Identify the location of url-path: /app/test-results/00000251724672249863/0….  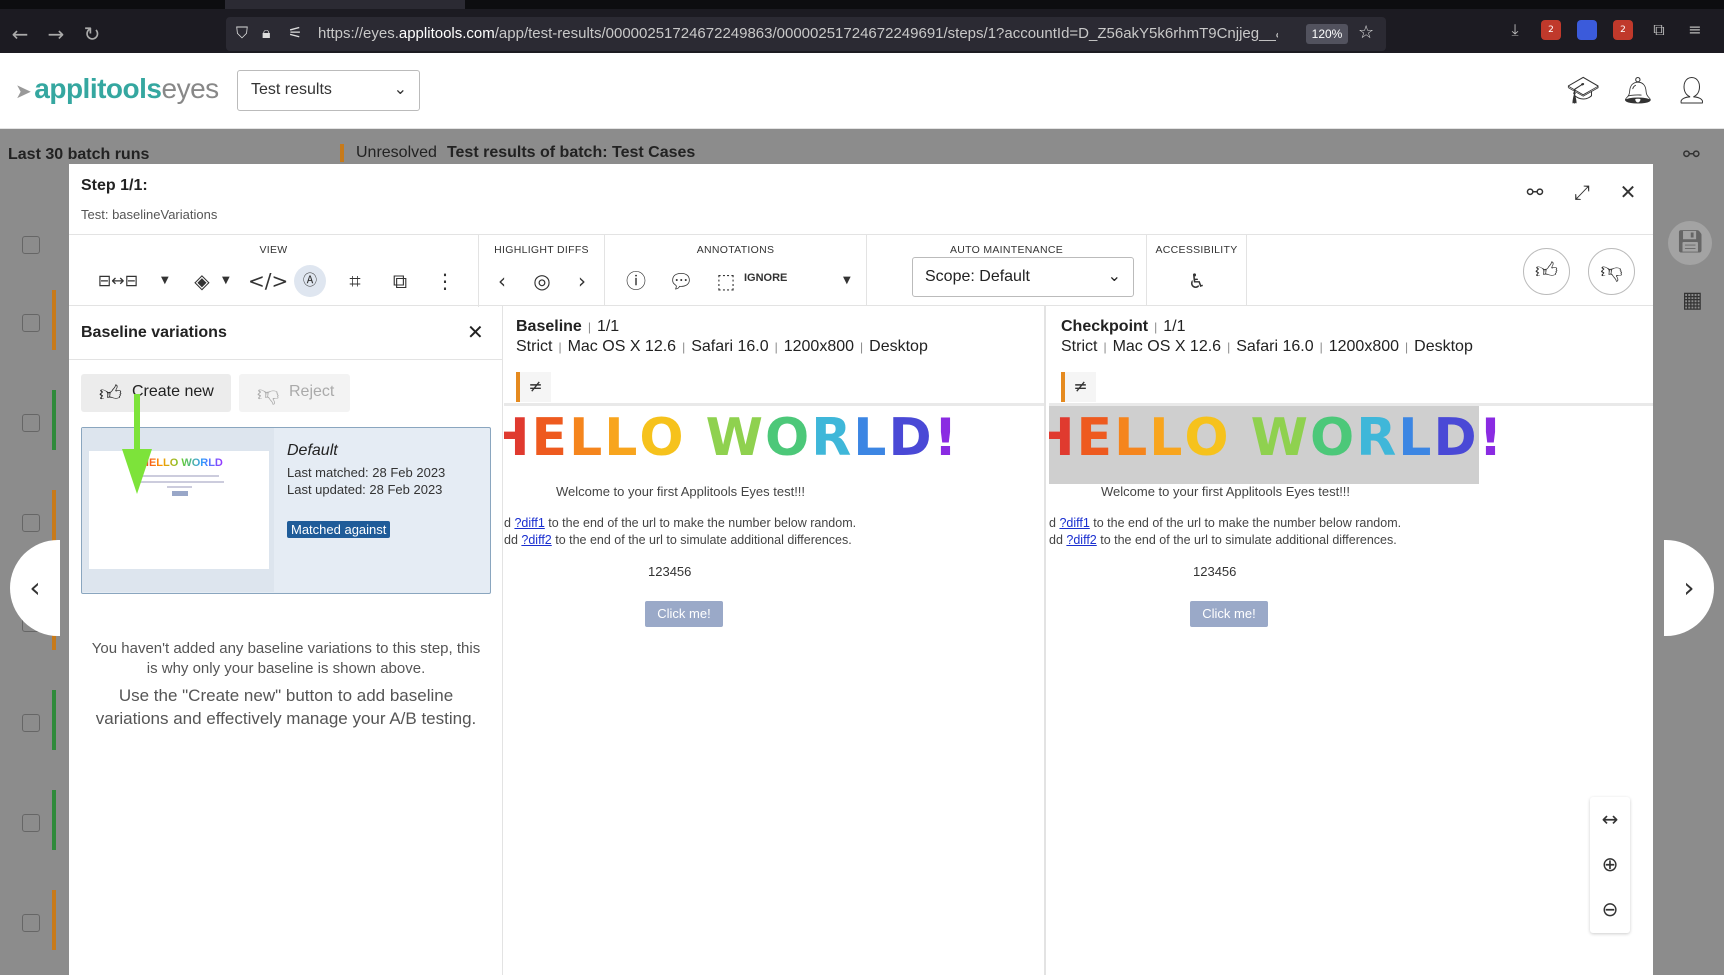
(886, 33).